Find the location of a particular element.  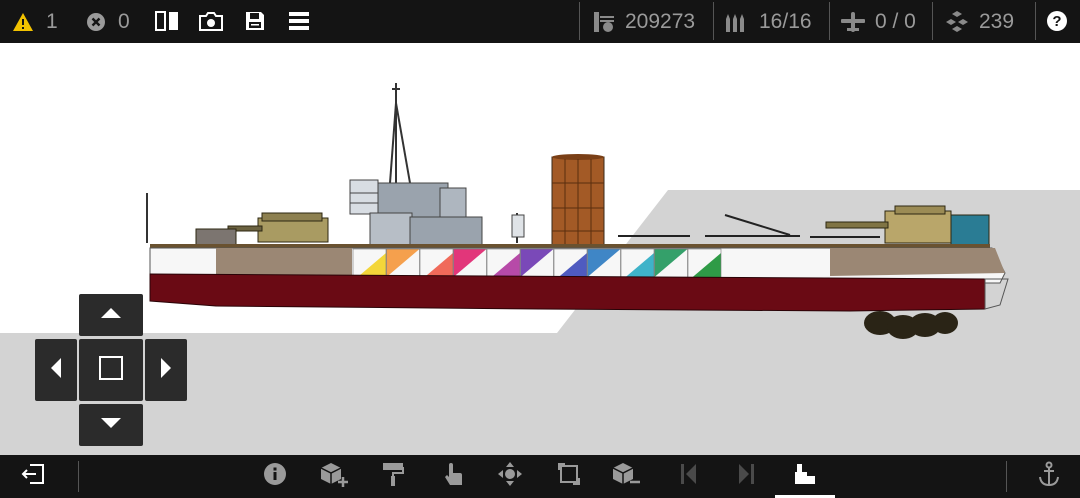

next-icon is located at coordinates (746, 476).